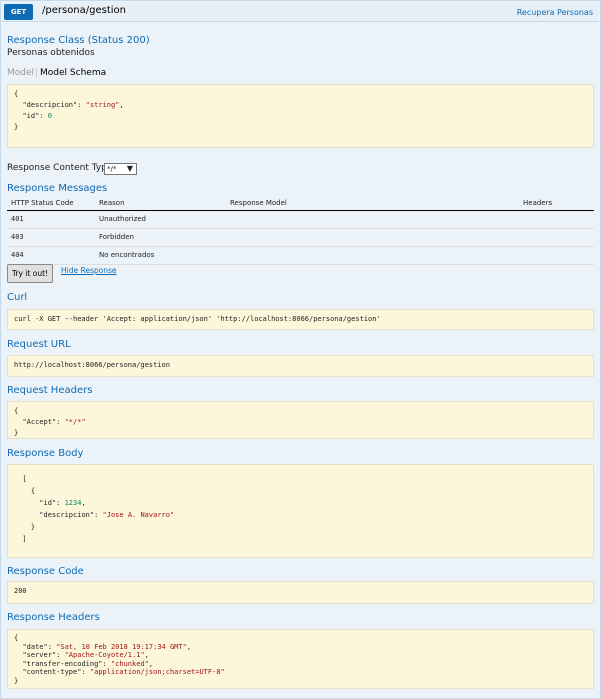 The height and width of the screenshot is (699, 601). What do you see at coordinates (35, 646) in the screenshot?
I see `header-key: "date"` at bounding box center [35, 646].